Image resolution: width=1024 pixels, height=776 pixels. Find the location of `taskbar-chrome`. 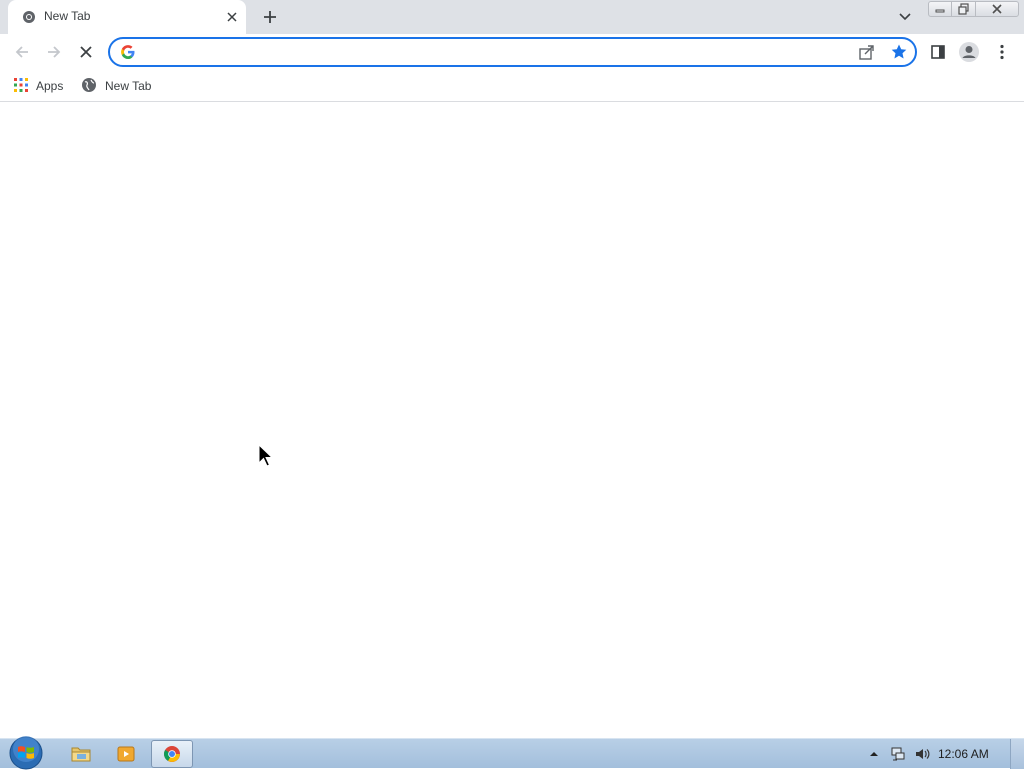

taskbar-chrome is located at coordinates (172, 754).